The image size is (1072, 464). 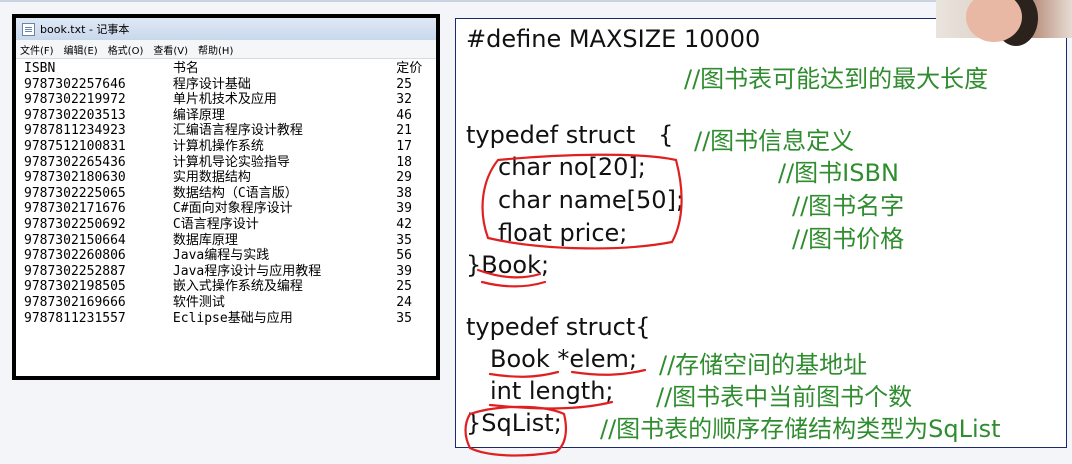 I want to click on title-cell: Eclipse基础与应用, so click(x=232, y=318).